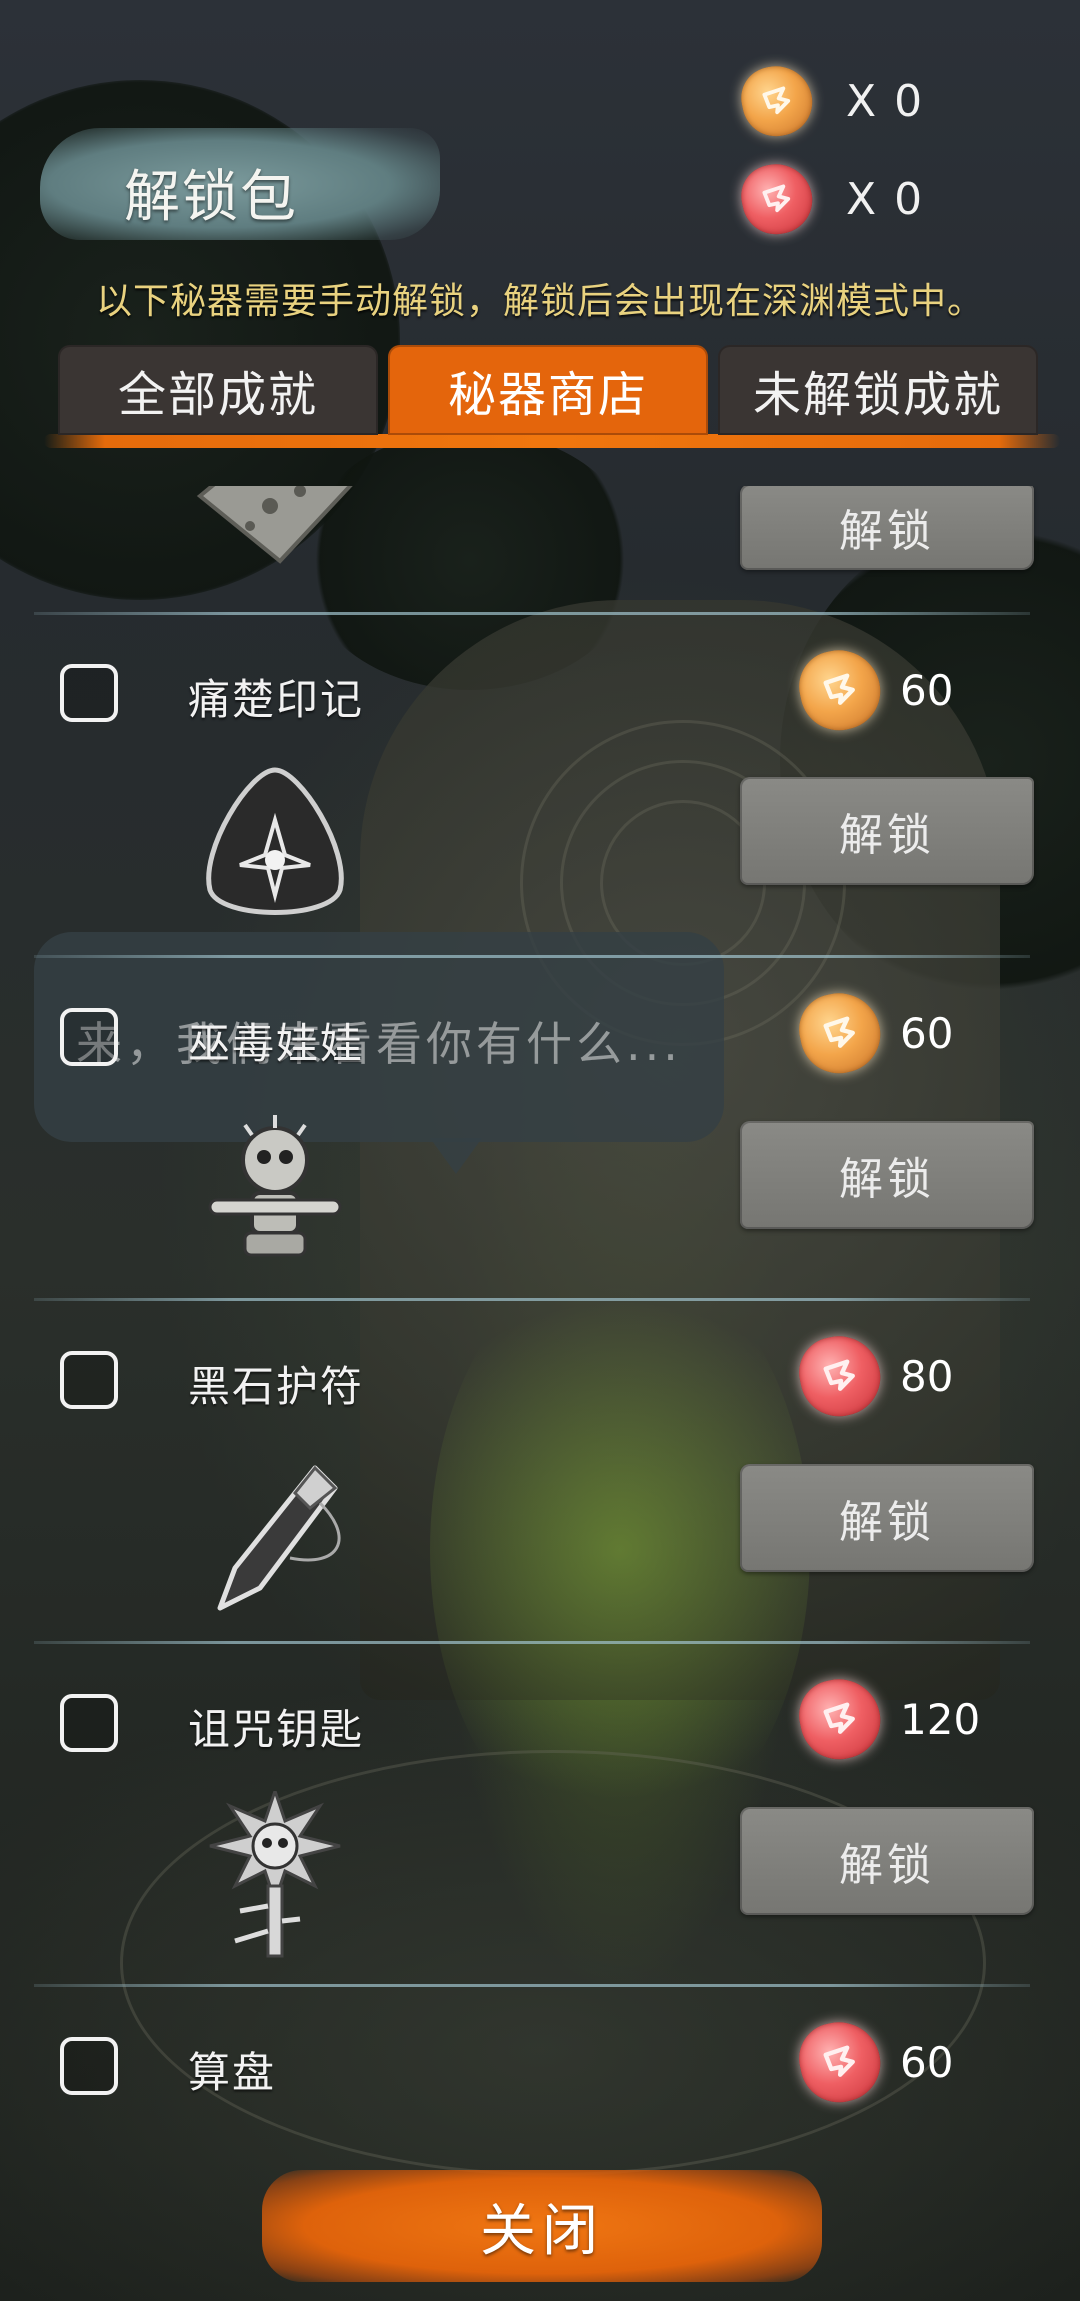 This screenshot has width=1080, height=2301. I want to click on item-name: 算盘, so click(232, 2072).